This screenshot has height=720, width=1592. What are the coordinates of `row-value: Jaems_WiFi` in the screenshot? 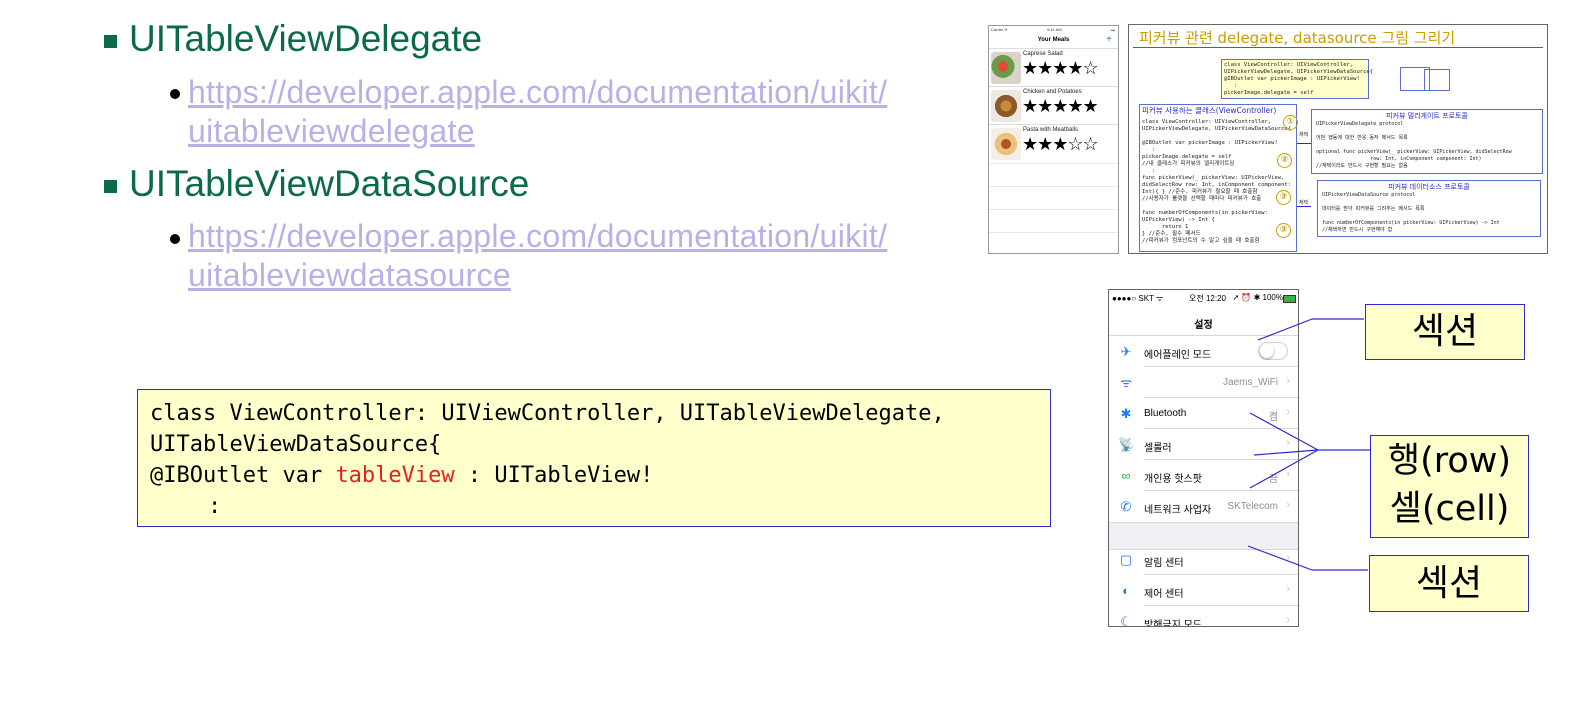 It's located at (1250, 382).